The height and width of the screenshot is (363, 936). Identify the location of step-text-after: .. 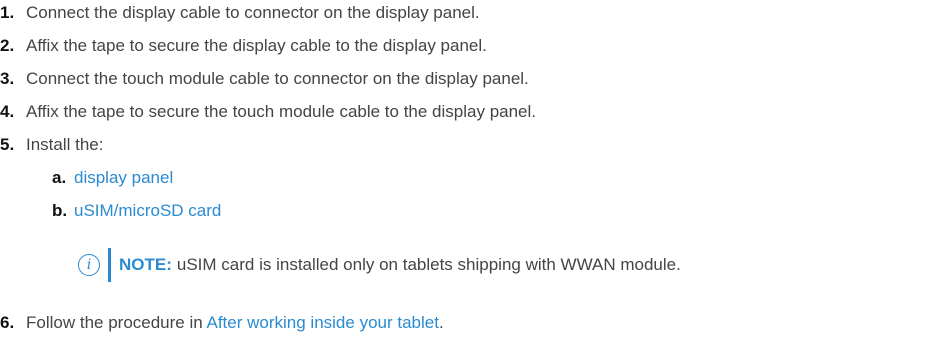
(441, 322).